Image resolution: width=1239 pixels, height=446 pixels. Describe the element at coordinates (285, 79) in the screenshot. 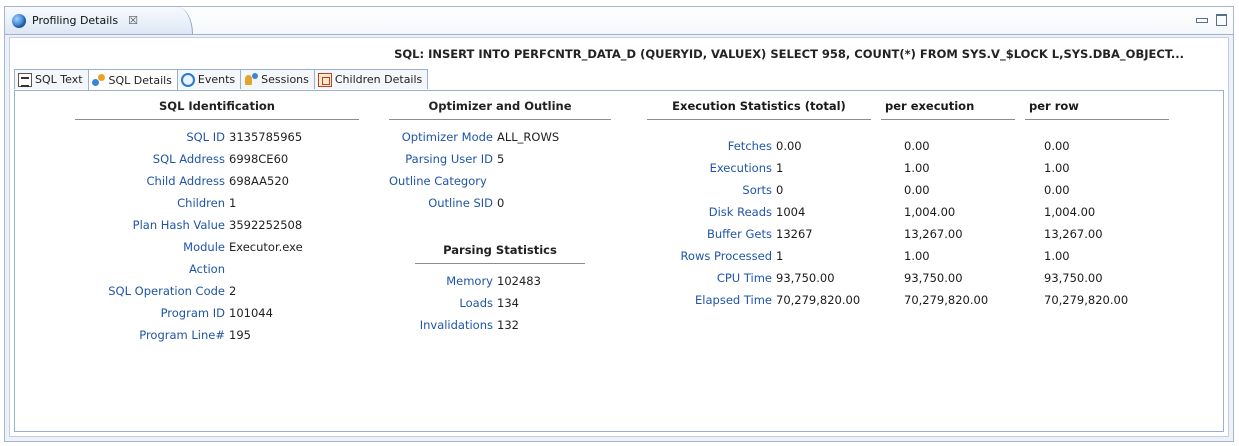

I see `tab-label: Sessions` at that location.